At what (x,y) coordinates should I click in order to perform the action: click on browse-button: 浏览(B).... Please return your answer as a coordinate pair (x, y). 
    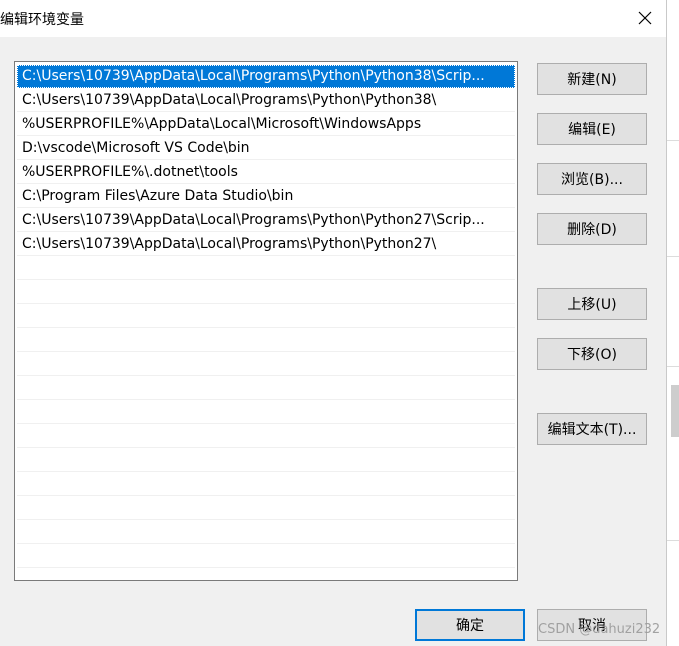
    Looking at the image, I should click on (592, 179).